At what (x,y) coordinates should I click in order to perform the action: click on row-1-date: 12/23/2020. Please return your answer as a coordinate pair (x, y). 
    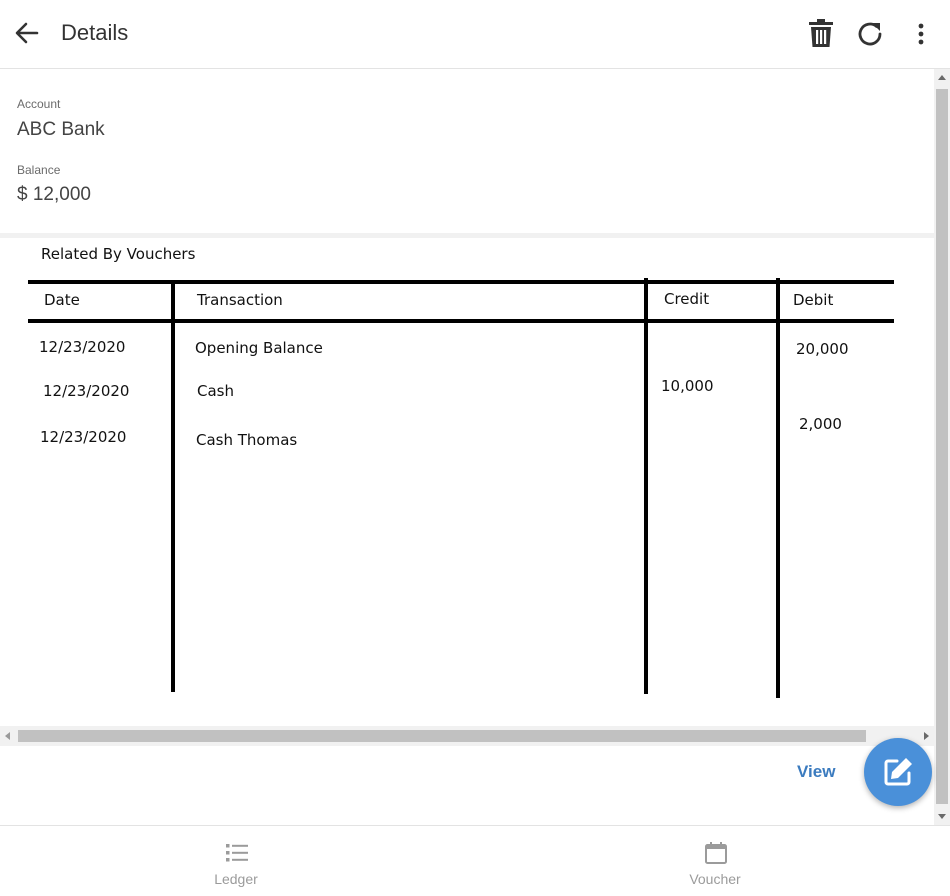
    Looking at the image, I should click on (82, 347).